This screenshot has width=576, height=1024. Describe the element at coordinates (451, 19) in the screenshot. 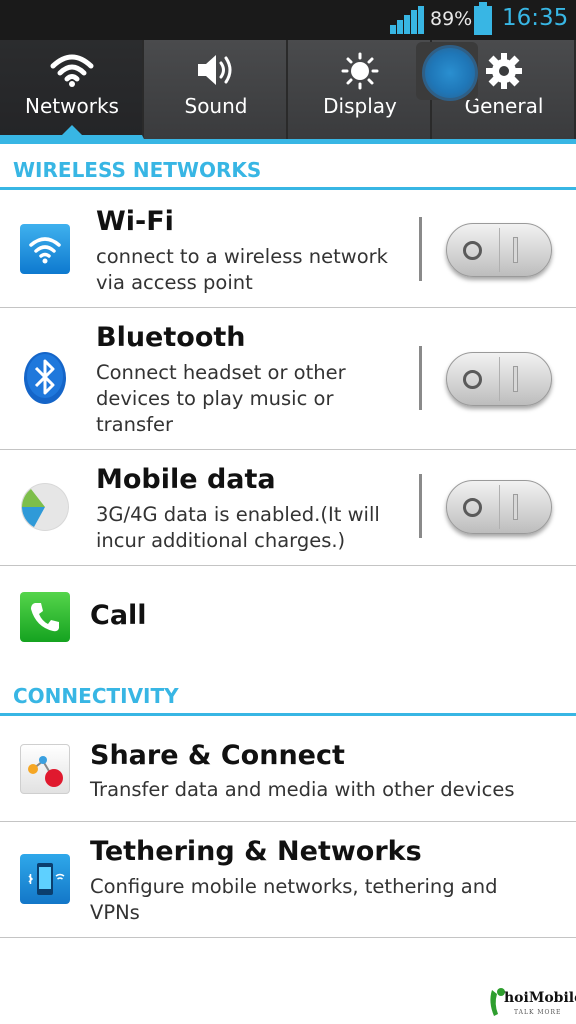

I see `battery-percent: 89%` at that location.